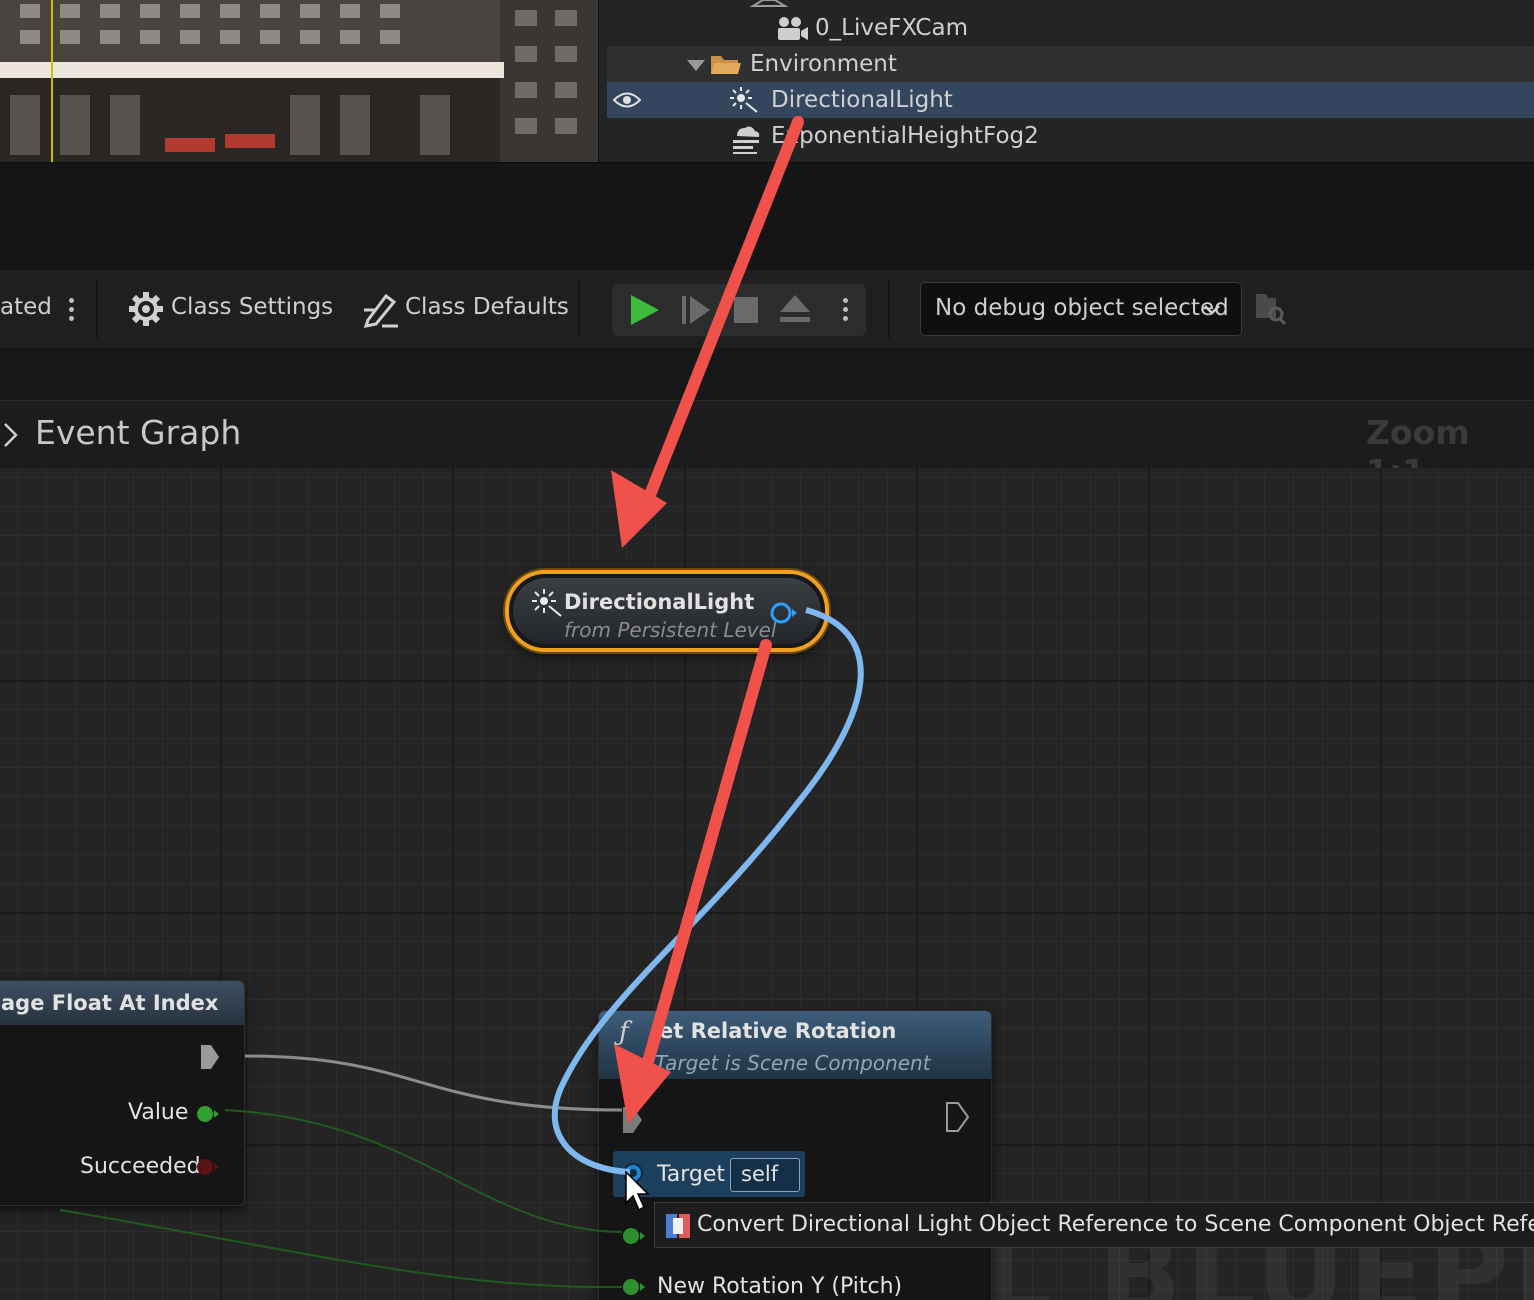 This screenshot has width=1534, height=1300. Describe the element at coordinates (784, 613) in the screenshot. I see `output-object-pin-icon` at that location.